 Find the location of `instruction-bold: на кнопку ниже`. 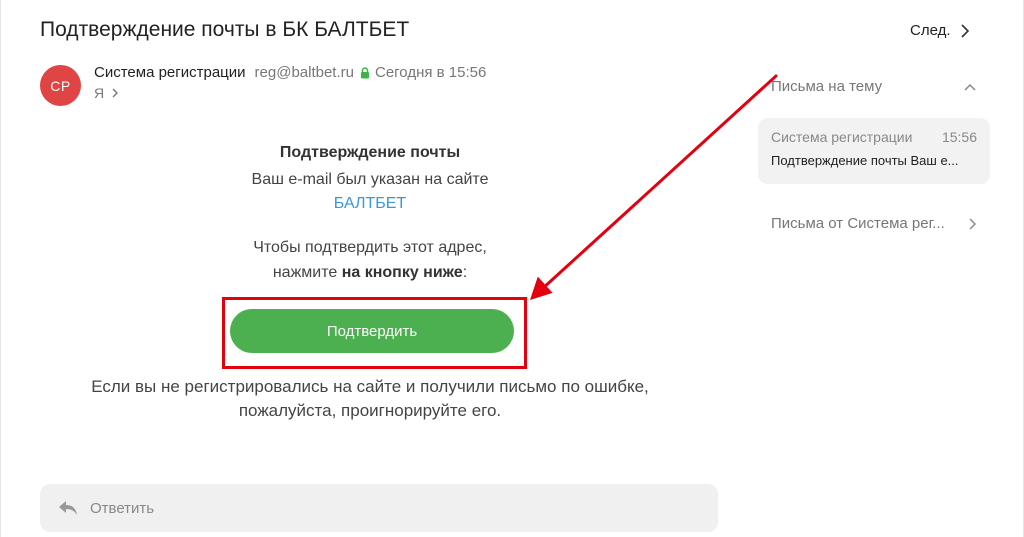

instruction-bold: на кнопку ниже is located at coordinates (402, 272).